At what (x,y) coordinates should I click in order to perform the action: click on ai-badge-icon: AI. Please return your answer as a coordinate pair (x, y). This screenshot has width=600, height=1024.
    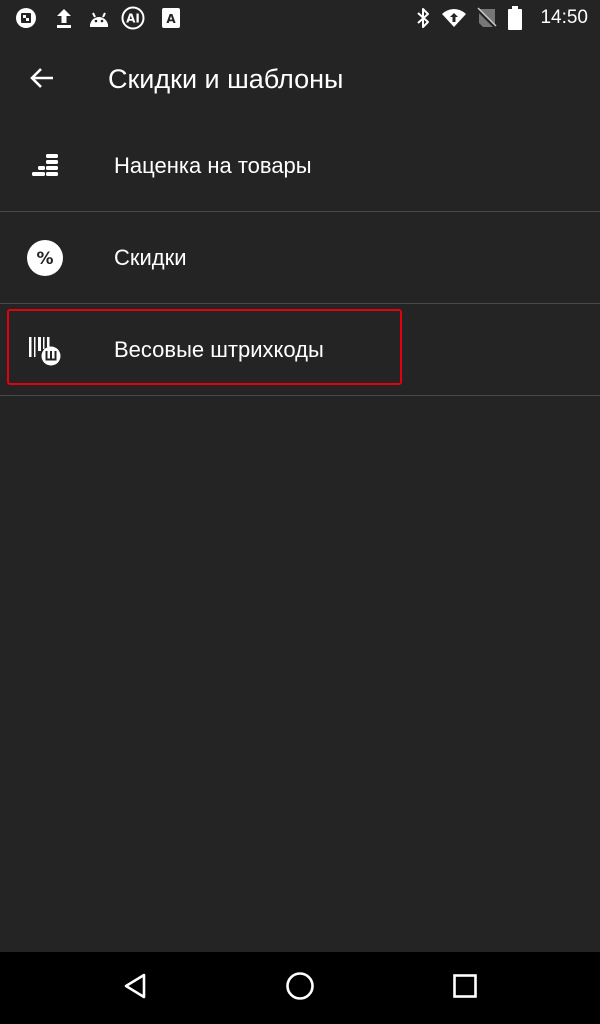
    Looking at the image, I should click on (133, 18).